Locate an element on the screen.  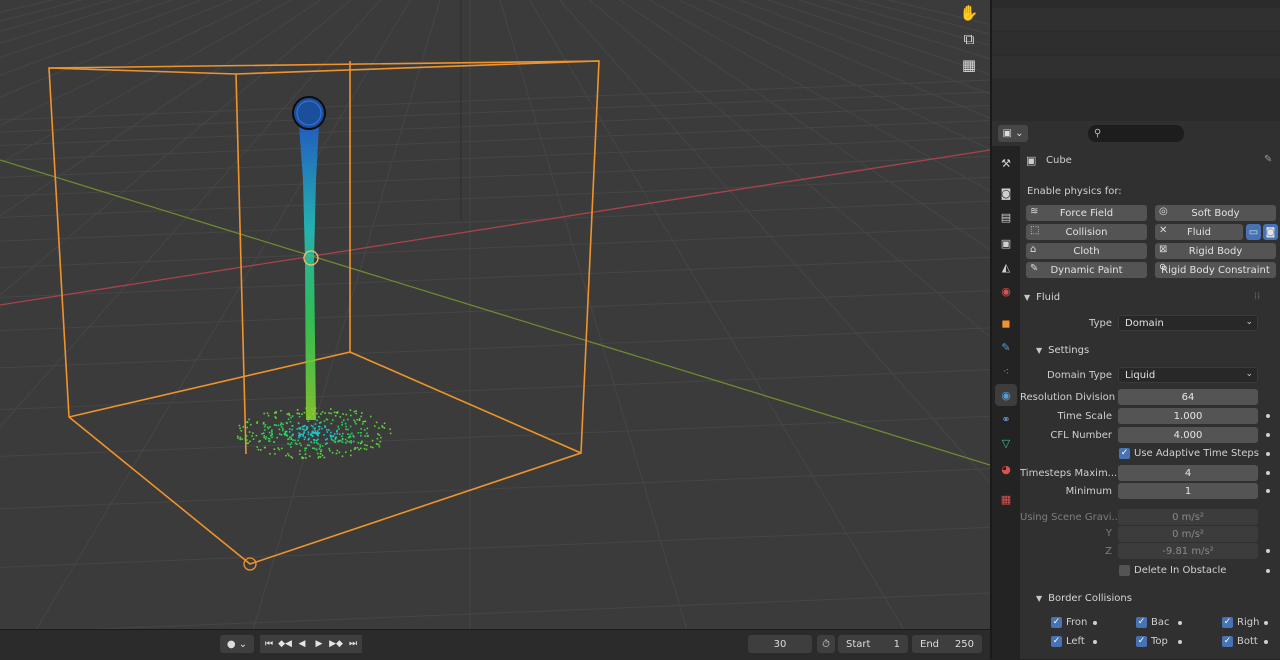
properties-search-input: ⚲ is located at coordinates (1136, 133).